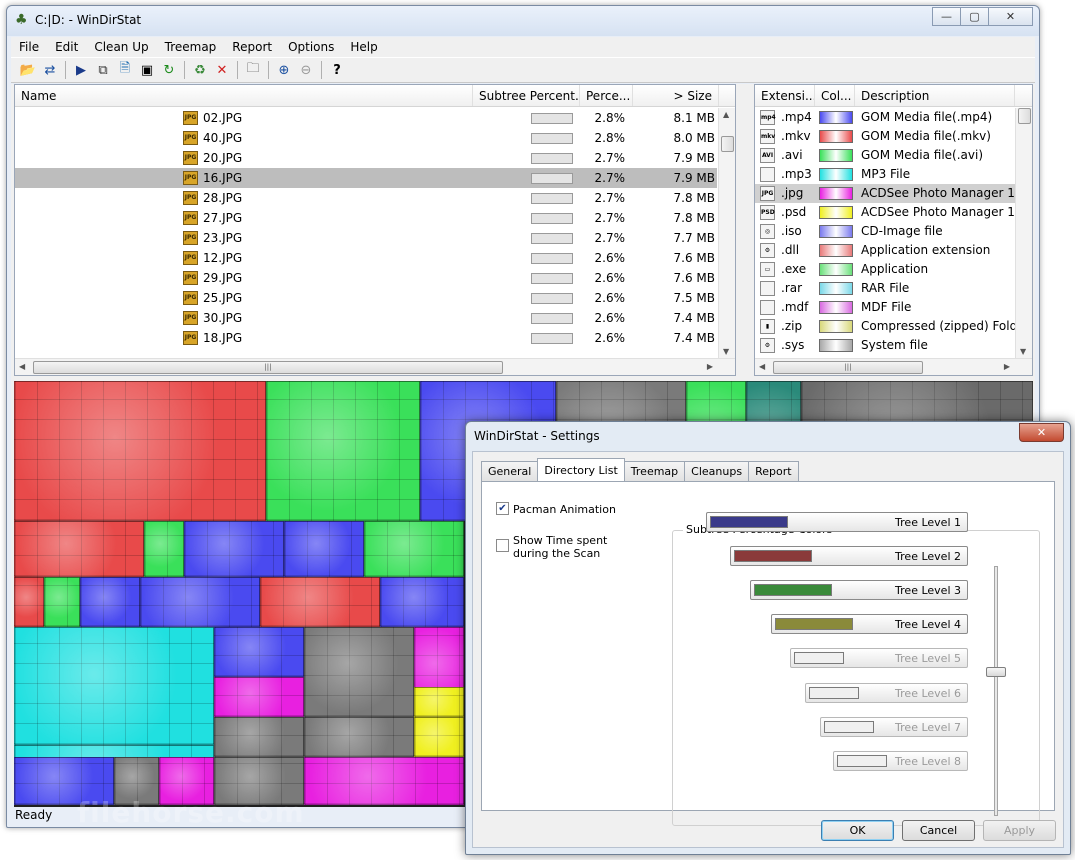 This screenshot has width=1075, height=860. I want to click on list-item: .rar RAR File, so click(885, 288).